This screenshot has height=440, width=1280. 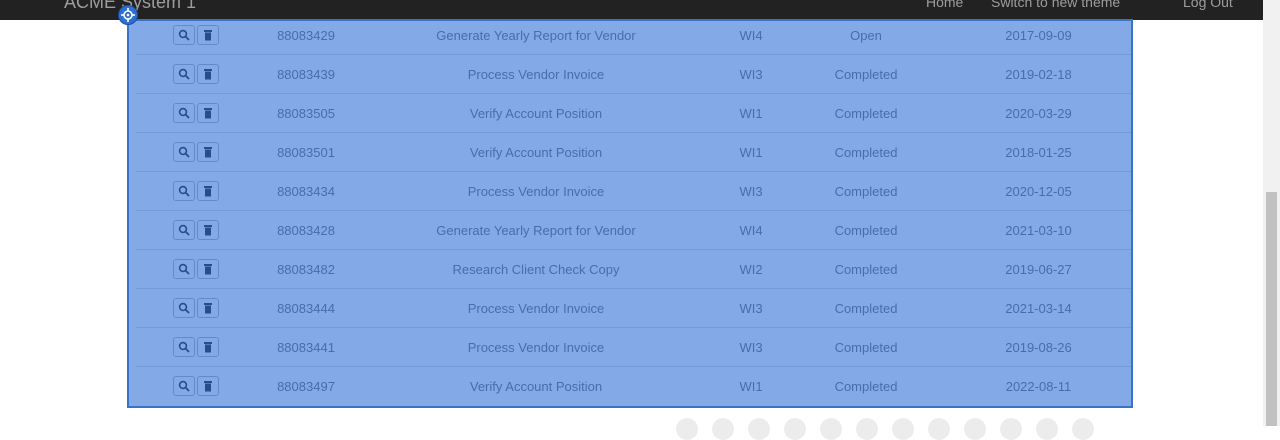 I want to click on cell-id: 88083441, so click(x=306, y=347).